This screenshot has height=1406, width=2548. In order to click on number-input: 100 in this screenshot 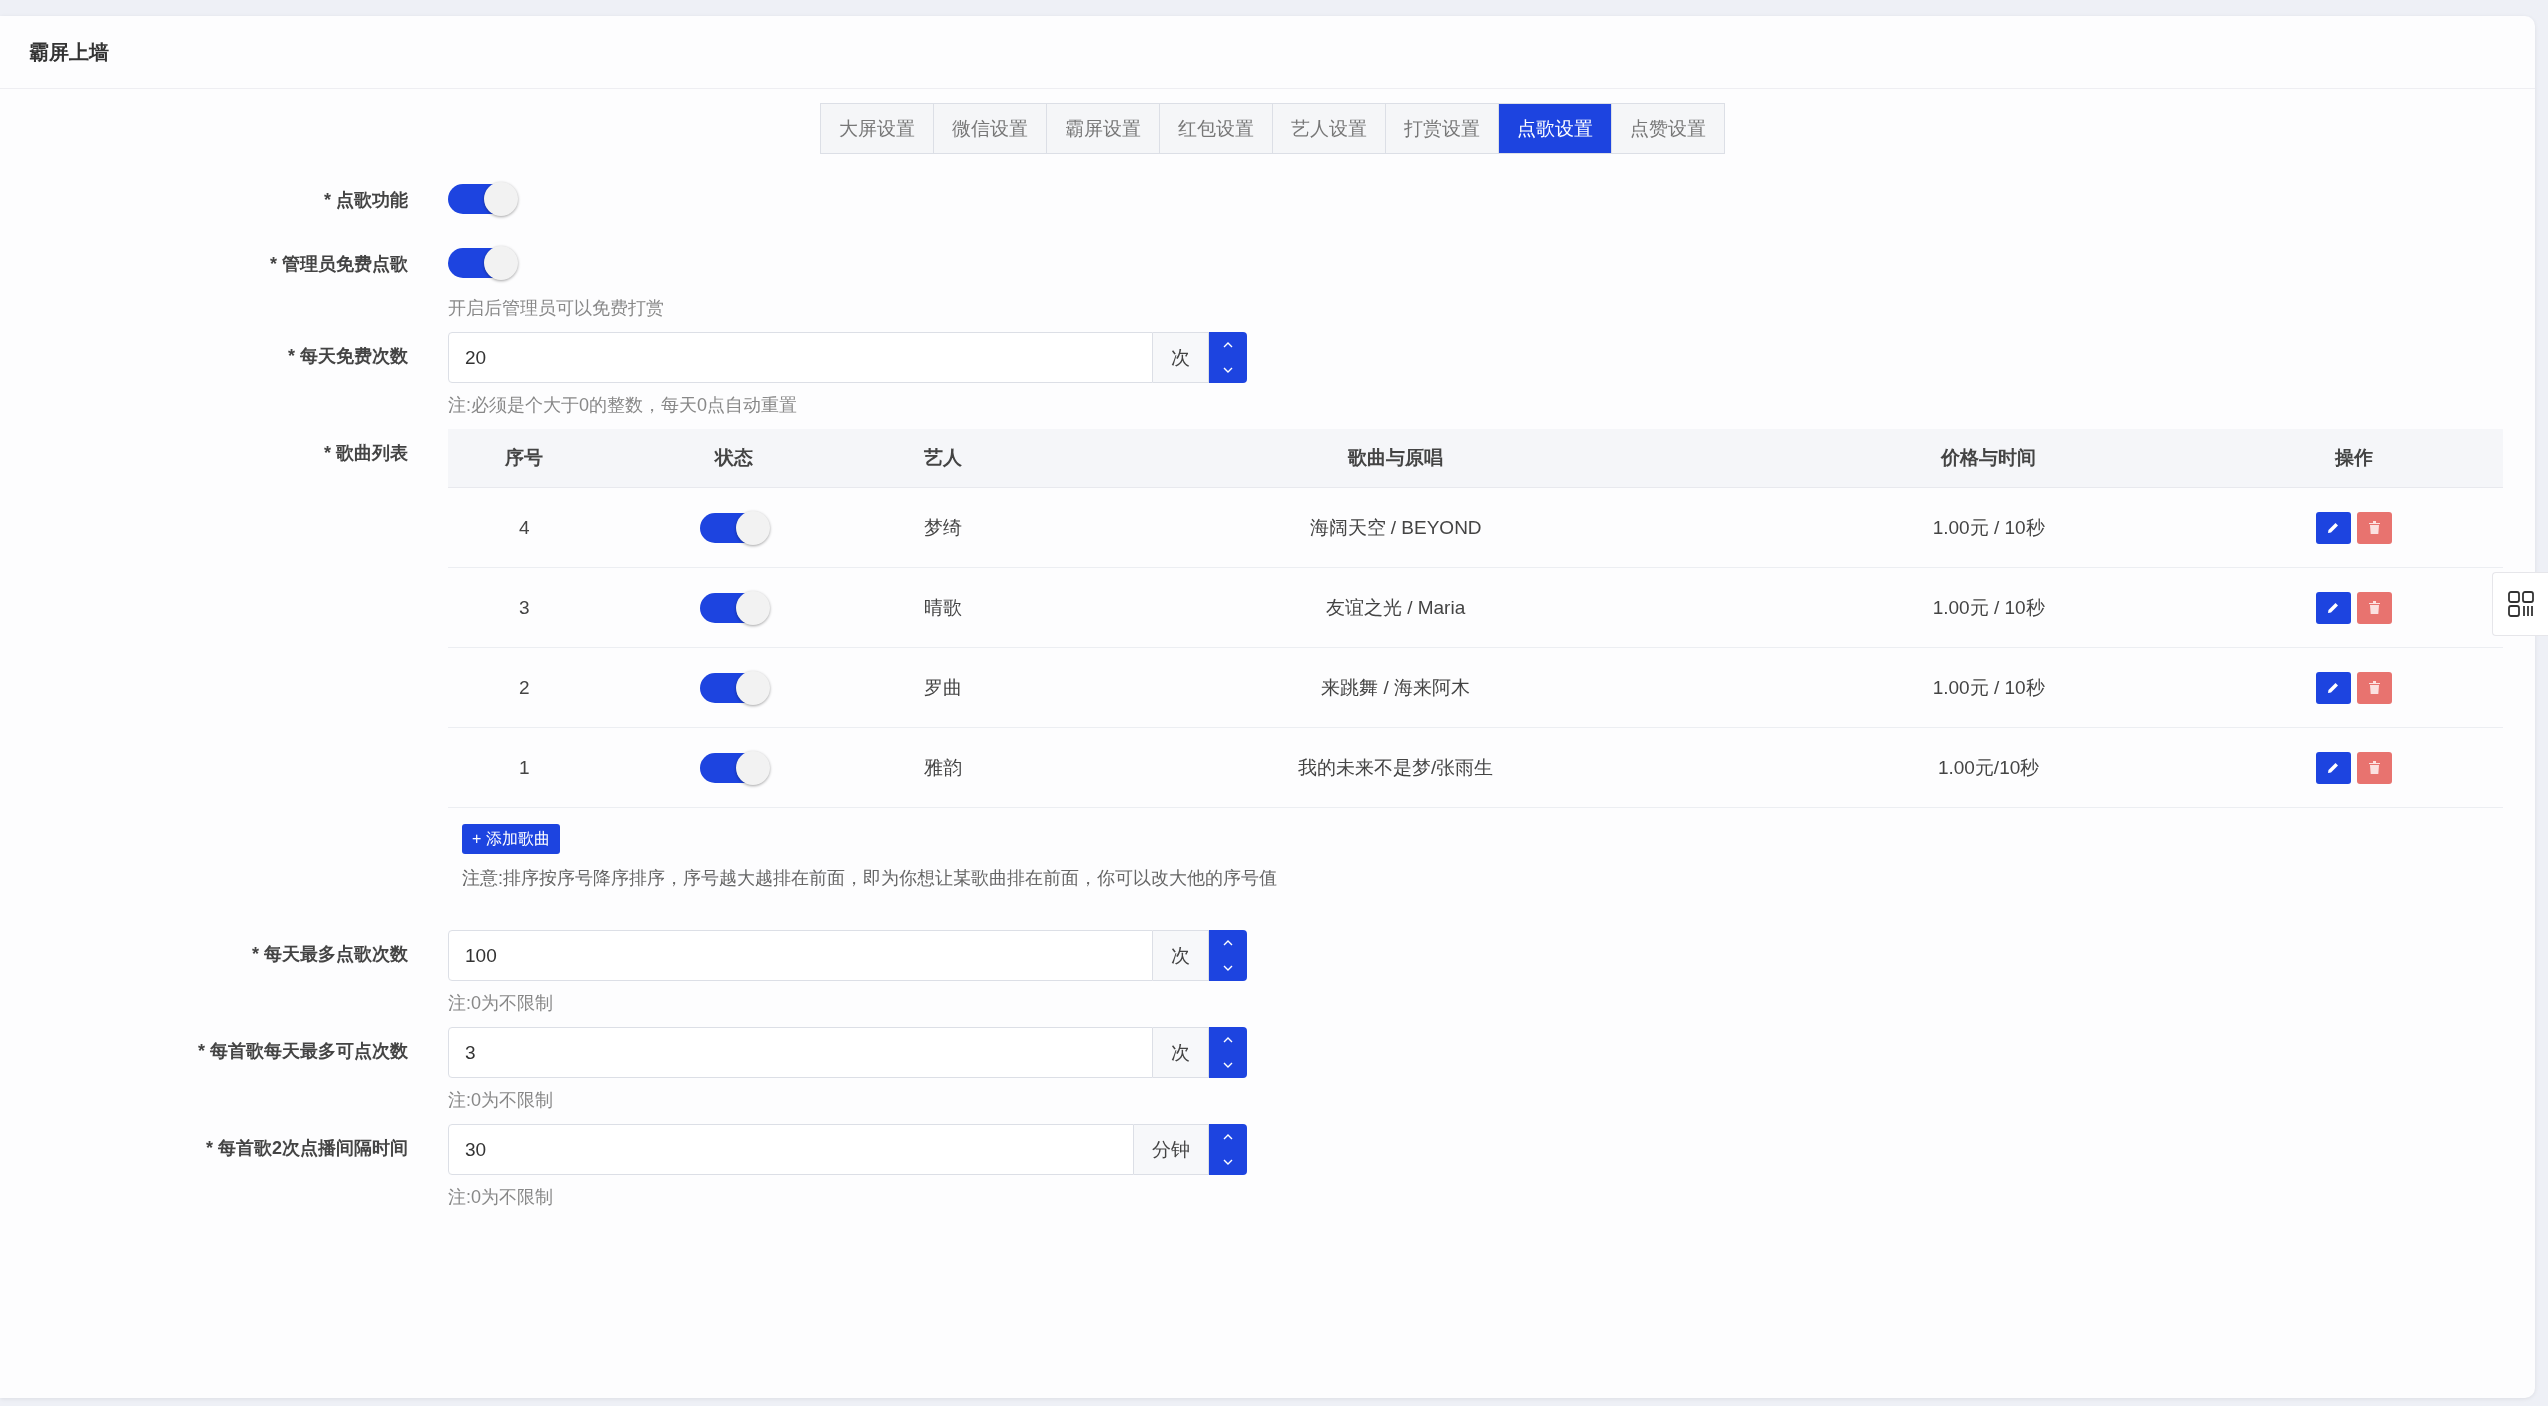, I will do `click(800, 955)`.